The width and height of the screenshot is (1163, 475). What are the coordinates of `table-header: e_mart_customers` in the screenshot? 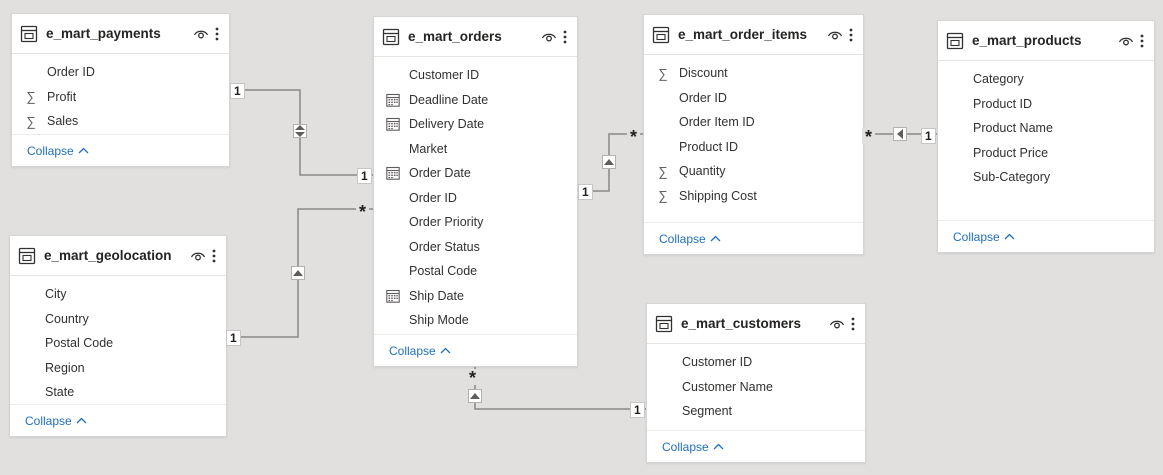 It's located at (756, 324).